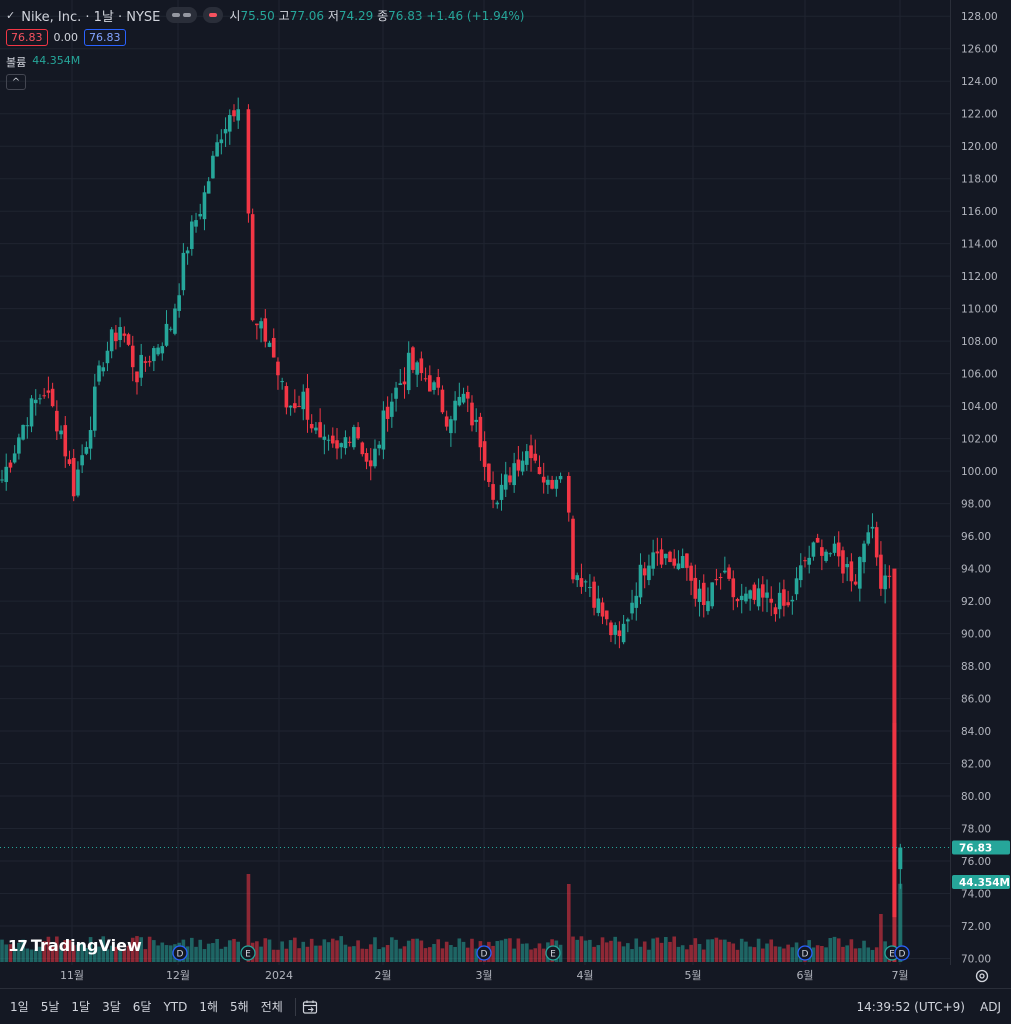  What do you see at coordinates (90, 15) in the screenshot?
I see `symbol-title: Nike, Inc. · 1날 · NYSE` at bounding box center [90, 15].